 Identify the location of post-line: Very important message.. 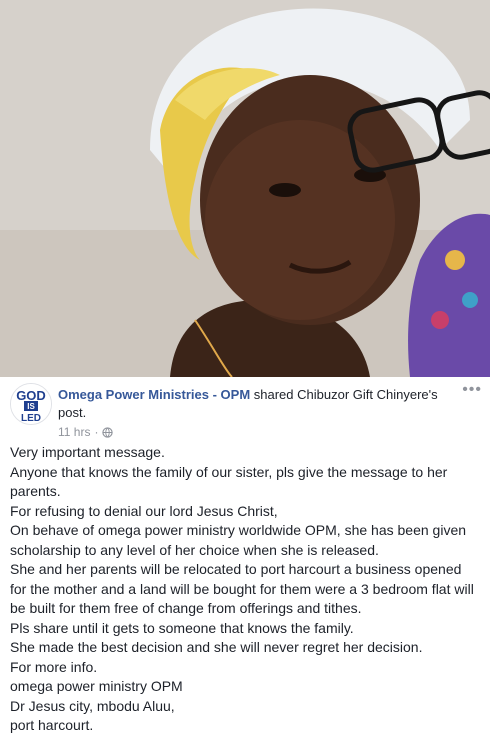
(87, 452).